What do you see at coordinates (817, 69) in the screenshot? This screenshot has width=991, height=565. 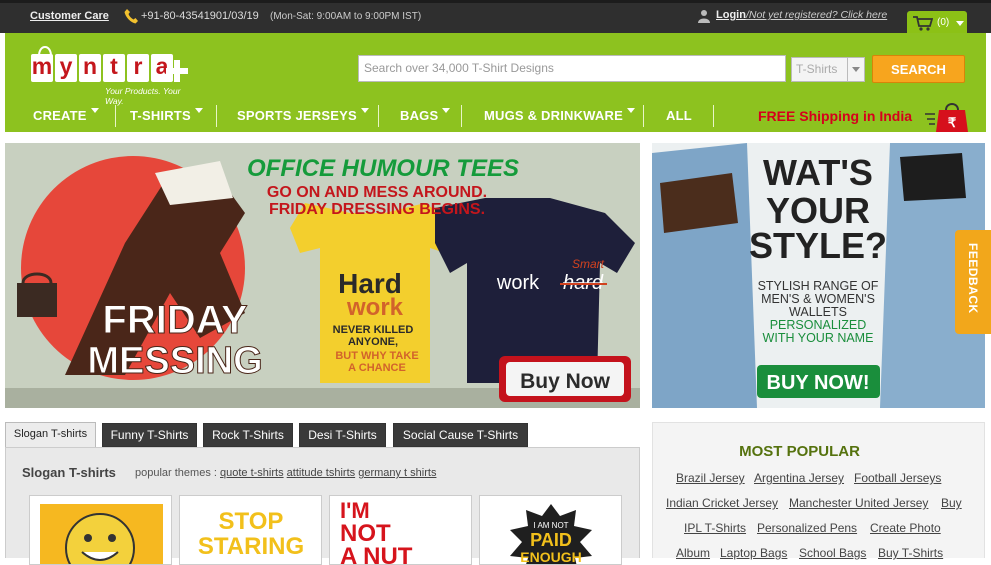 I see `category-value: T-Shirts` at bounding box center [817, 69].